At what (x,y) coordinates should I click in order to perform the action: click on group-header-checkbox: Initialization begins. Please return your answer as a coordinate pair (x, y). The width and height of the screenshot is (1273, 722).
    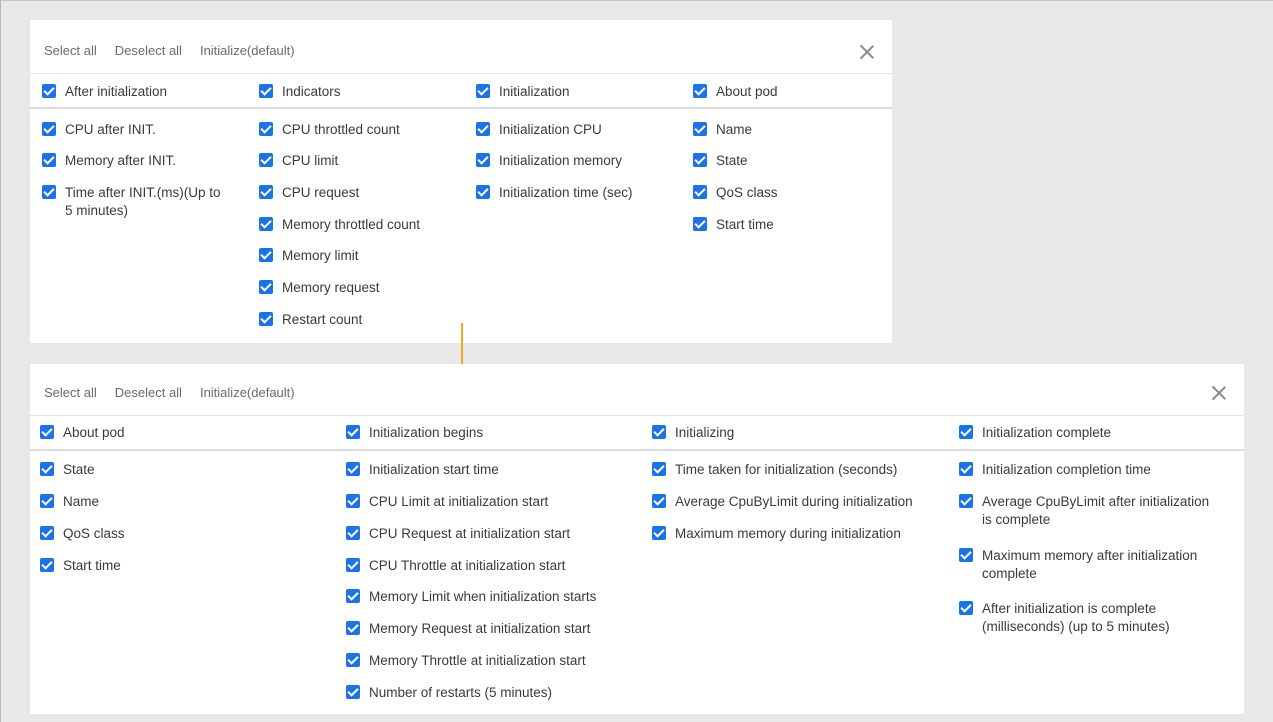
    Looking at the image, I should click on (414, 433).